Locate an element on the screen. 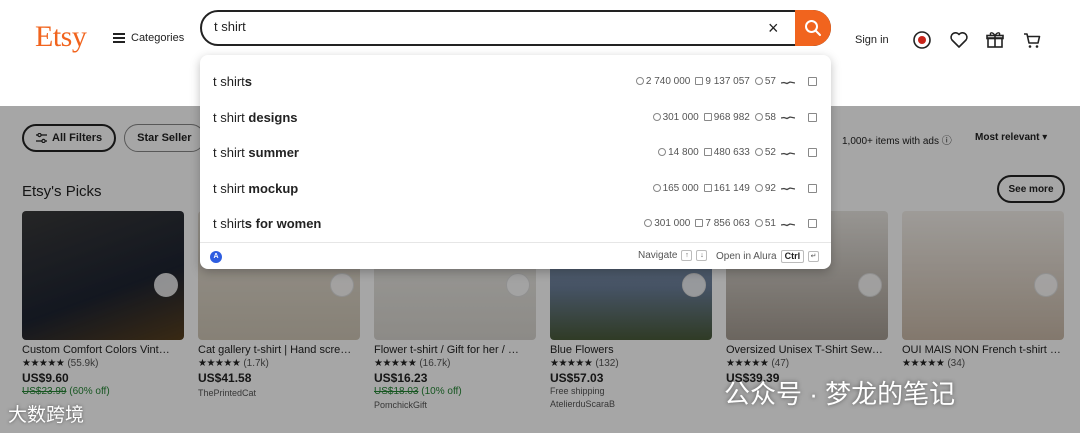  search-button is located at coordinates (813, 28).